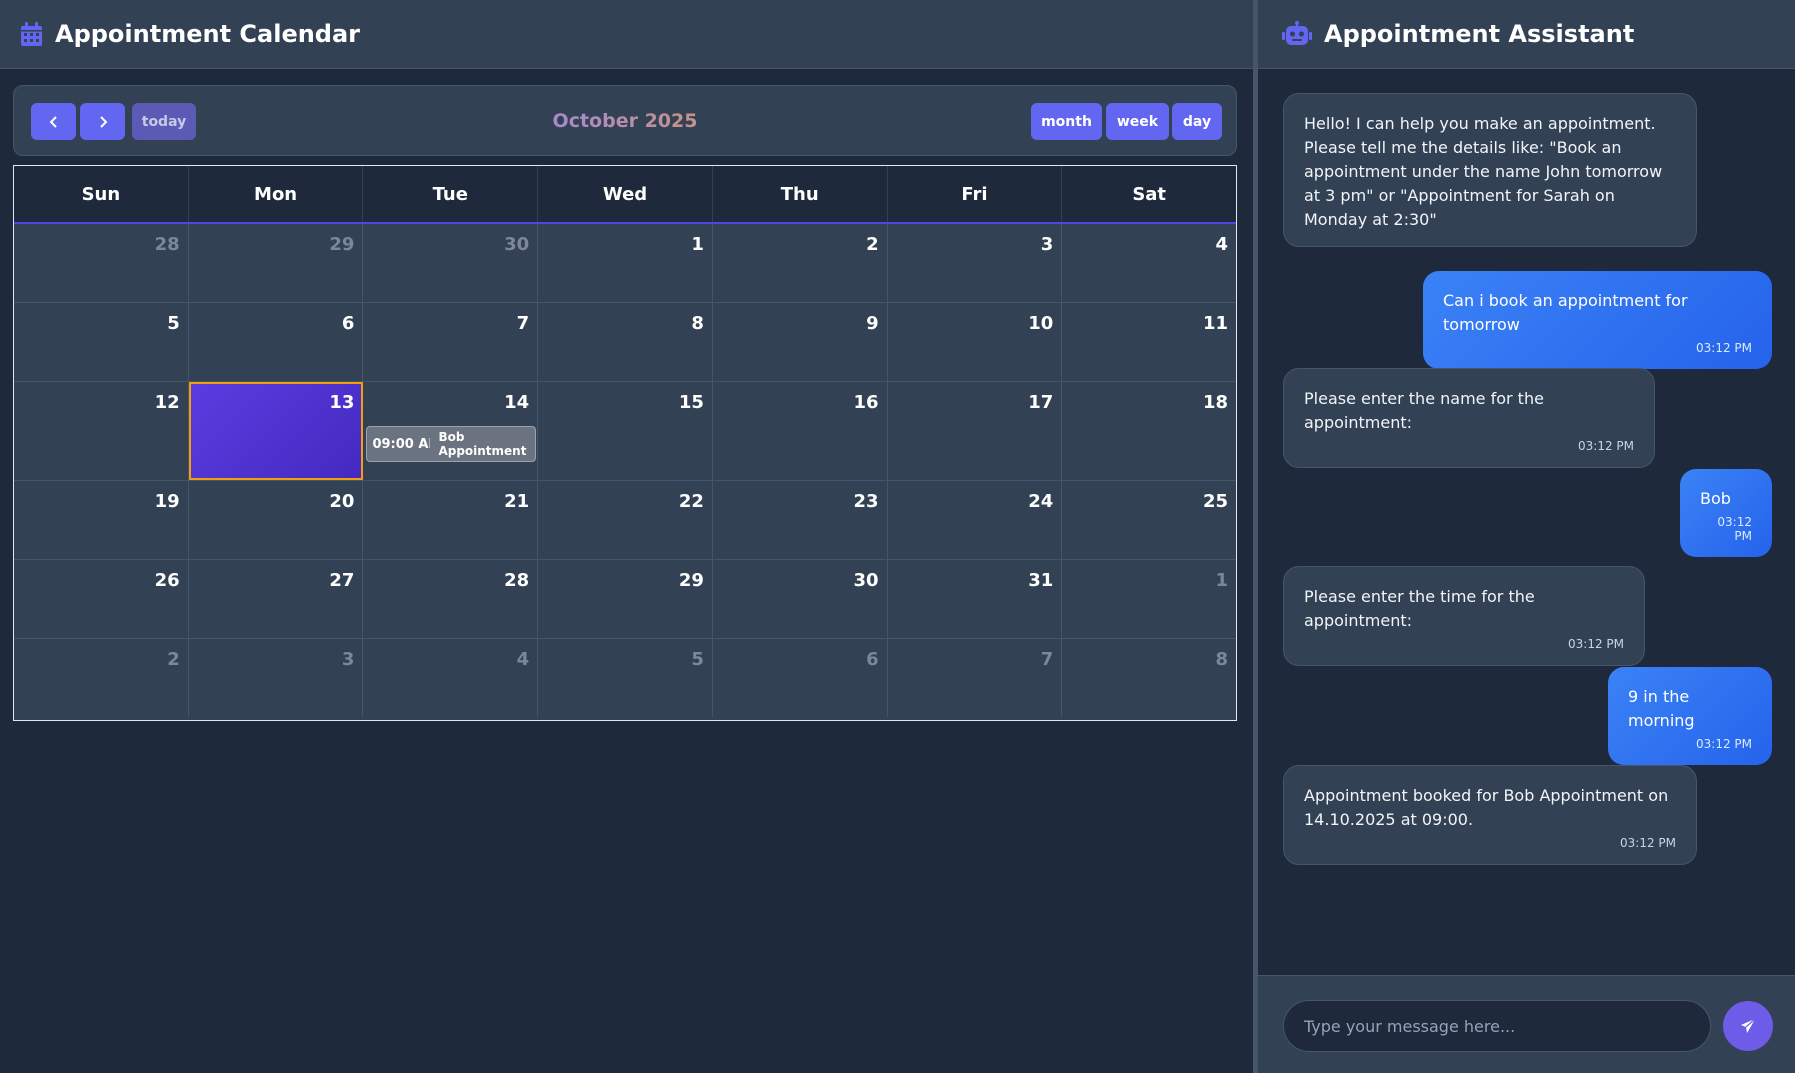 The image size is (1795, 1073). What do you see at coordinates (1724, 744) in the screenshot?
I see `message-timestamp: 03:12 PM` at bounding box center [1724, 744].